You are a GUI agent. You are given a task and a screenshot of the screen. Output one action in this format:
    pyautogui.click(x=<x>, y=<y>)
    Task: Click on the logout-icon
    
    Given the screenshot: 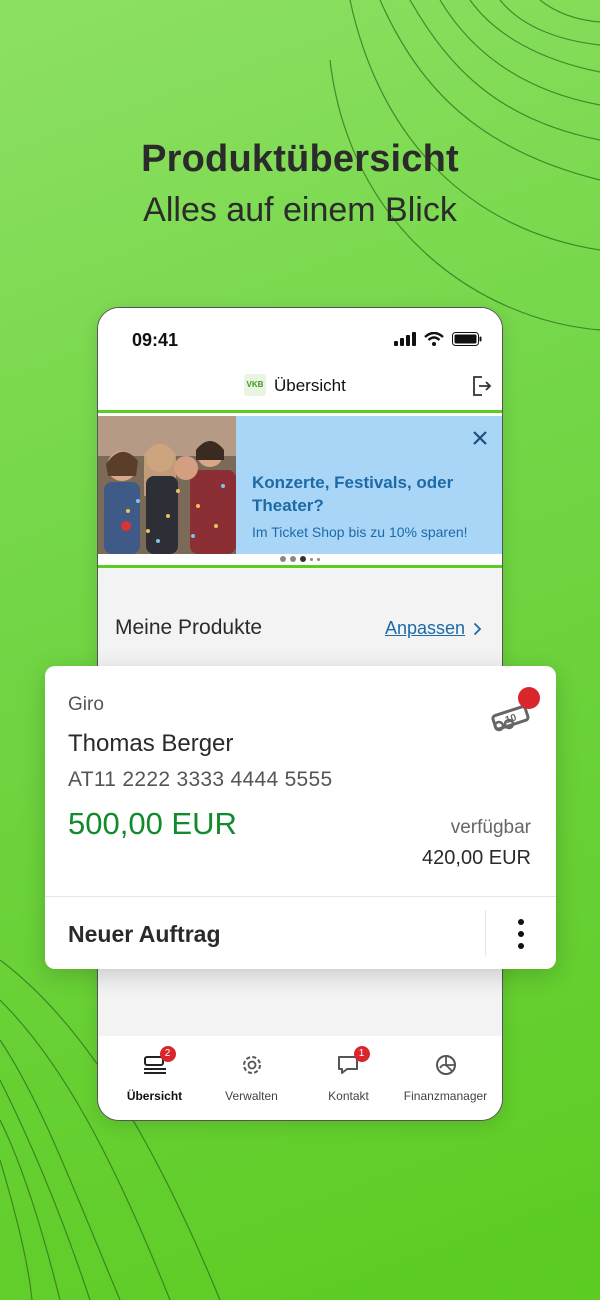 What is the action you would take?
    pyautogui.click(x=481, y=386)
    